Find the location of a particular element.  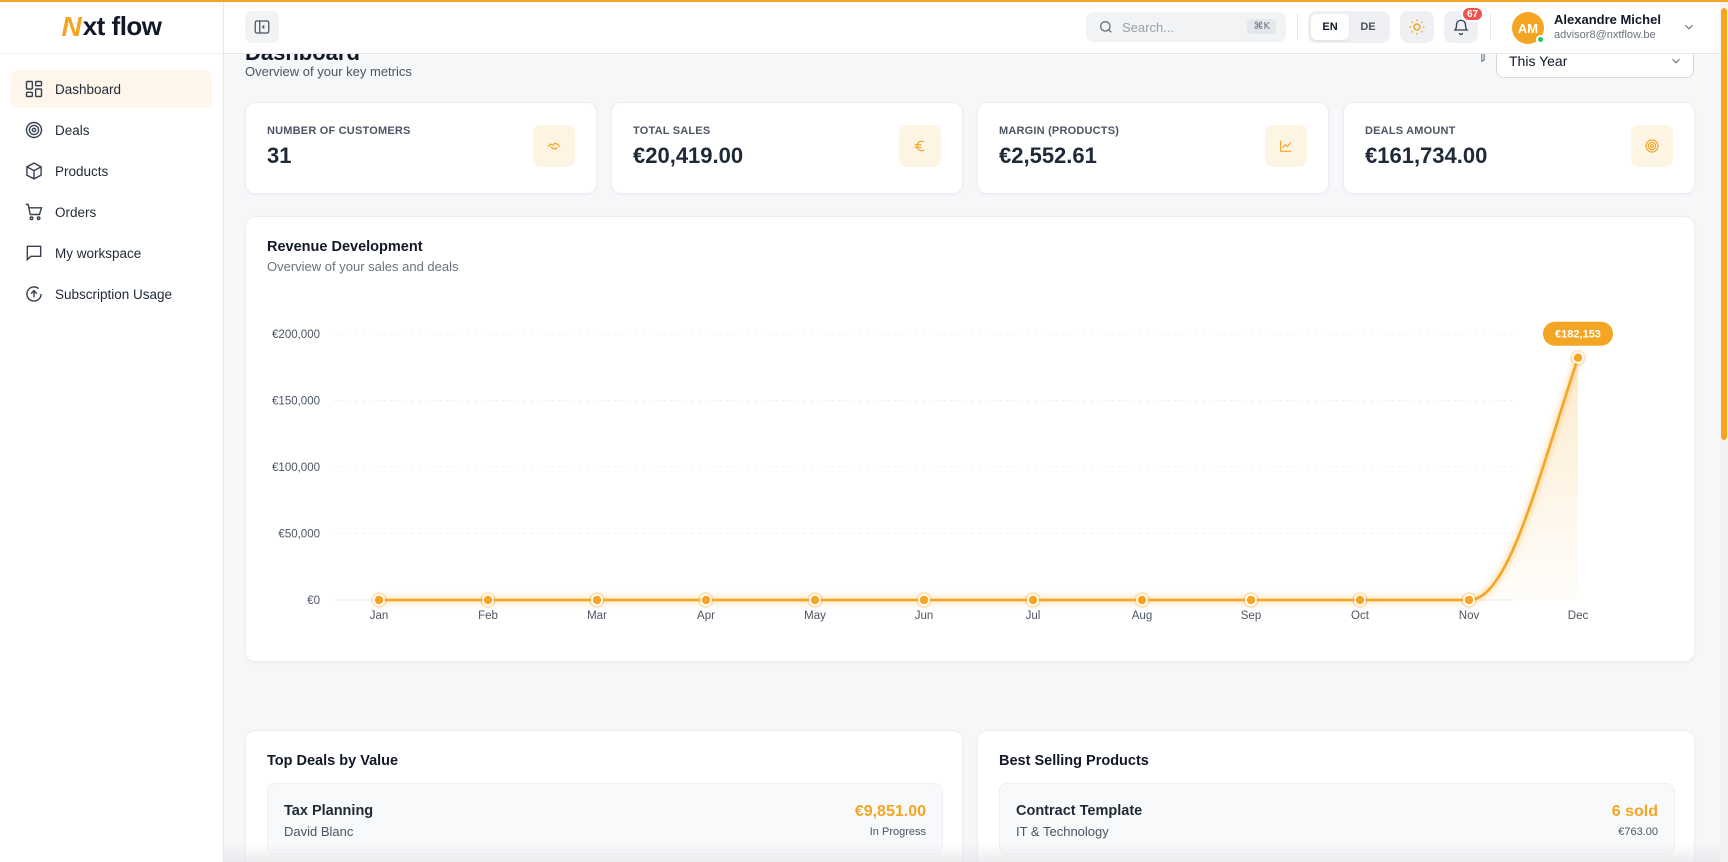

kpi-value: €20,419.00 is located at coordinates (688, 155).